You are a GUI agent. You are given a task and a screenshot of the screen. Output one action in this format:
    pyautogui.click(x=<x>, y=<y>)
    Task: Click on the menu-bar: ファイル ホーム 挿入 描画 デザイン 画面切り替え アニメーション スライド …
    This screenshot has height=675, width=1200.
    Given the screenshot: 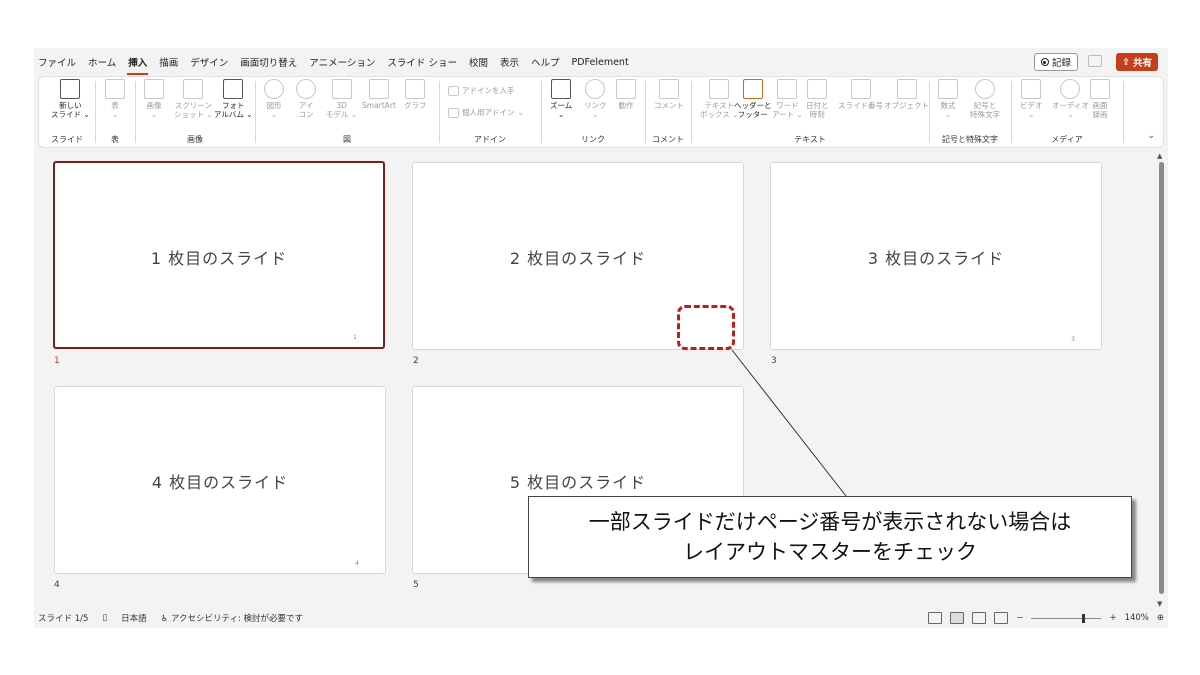 What is the action you would take?
    pyautogui.click(x=601, y=62)
    